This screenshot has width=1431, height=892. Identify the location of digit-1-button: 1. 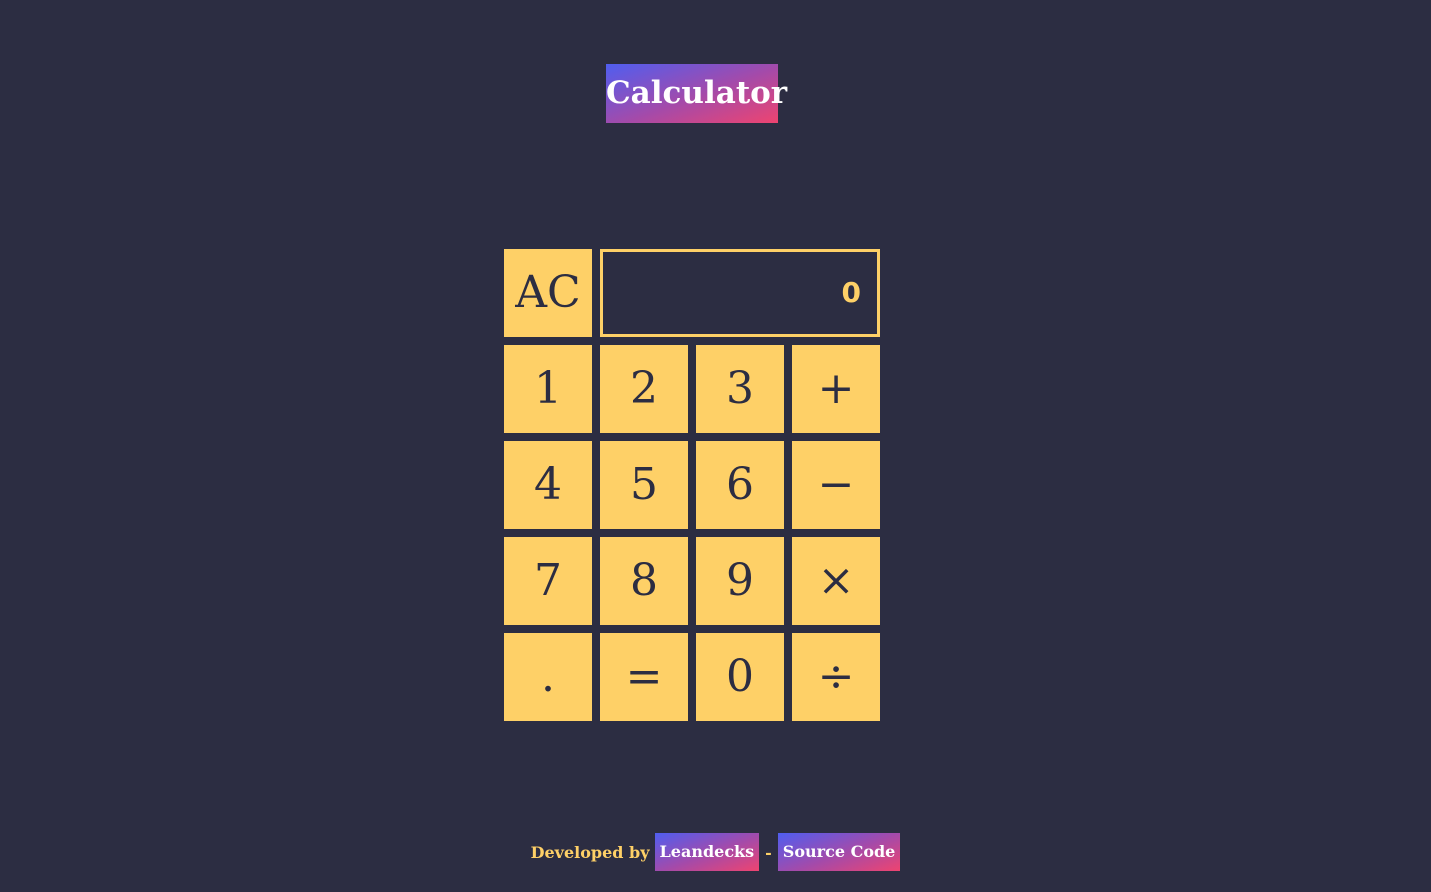
(548, 389).